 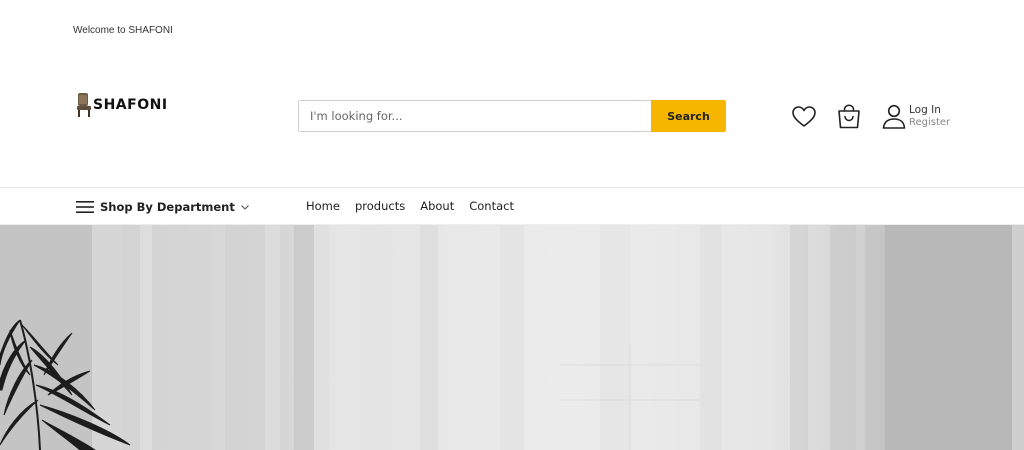 I want to click on shop-by-department-menu: Shop By Department, so click(x=163, y=207).